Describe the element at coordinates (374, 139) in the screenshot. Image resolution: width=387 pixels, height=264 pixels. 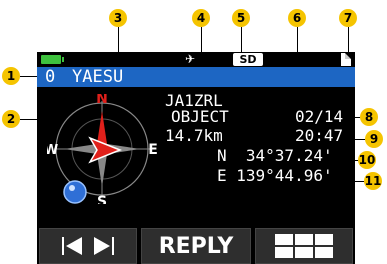
I see `callout-9: 9` at that location.